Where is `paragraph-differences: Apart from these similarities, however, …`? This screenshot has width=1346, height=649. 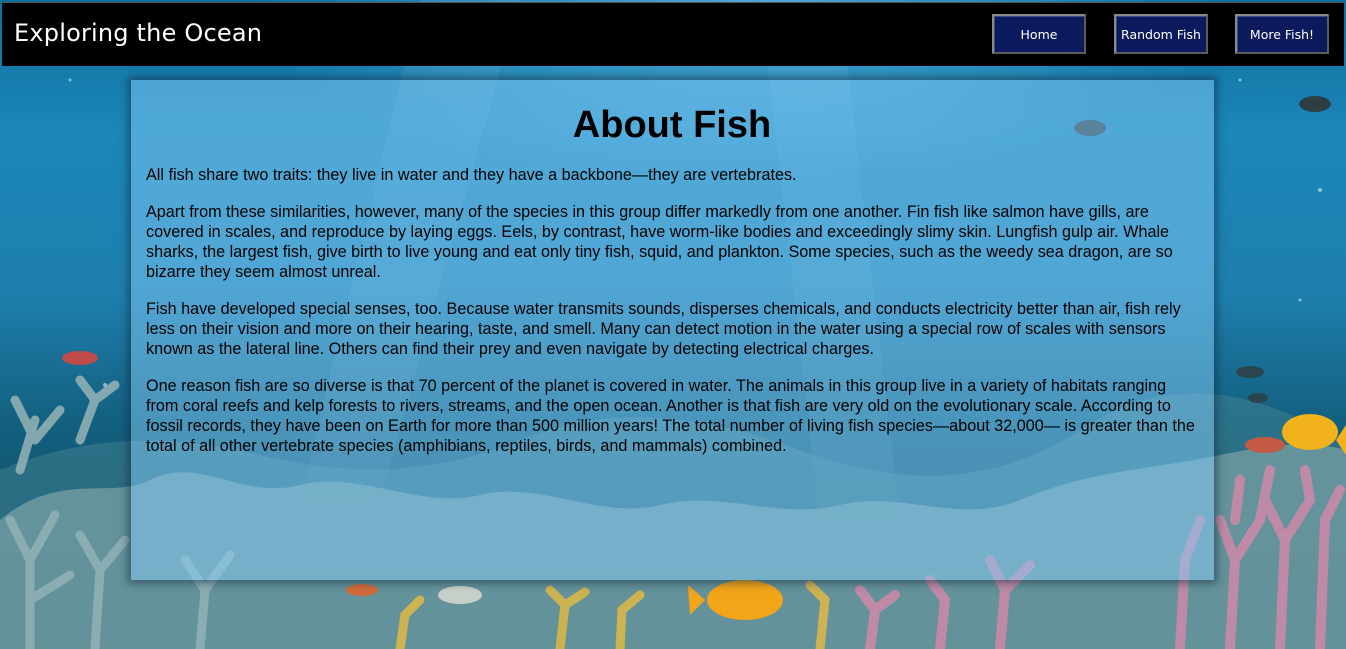 paragraph-differences: Apart from these similarities, however, … is located at coordinates (659, 242).